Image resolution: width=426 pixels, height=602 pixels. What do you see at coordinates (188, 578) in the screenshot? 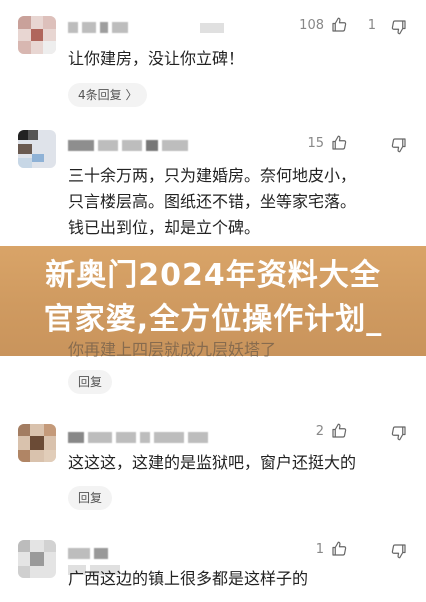
I see `comment-text: 广西这边的镇上很多都是这样子的` at bounding box center [188, 578].